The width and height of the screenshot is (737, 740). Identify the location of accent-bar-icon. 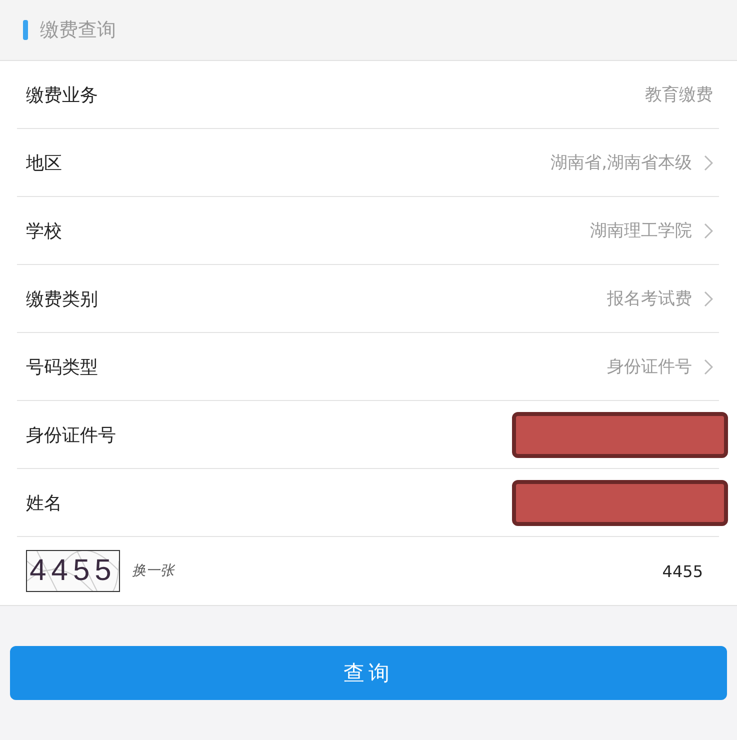
(25, 30).